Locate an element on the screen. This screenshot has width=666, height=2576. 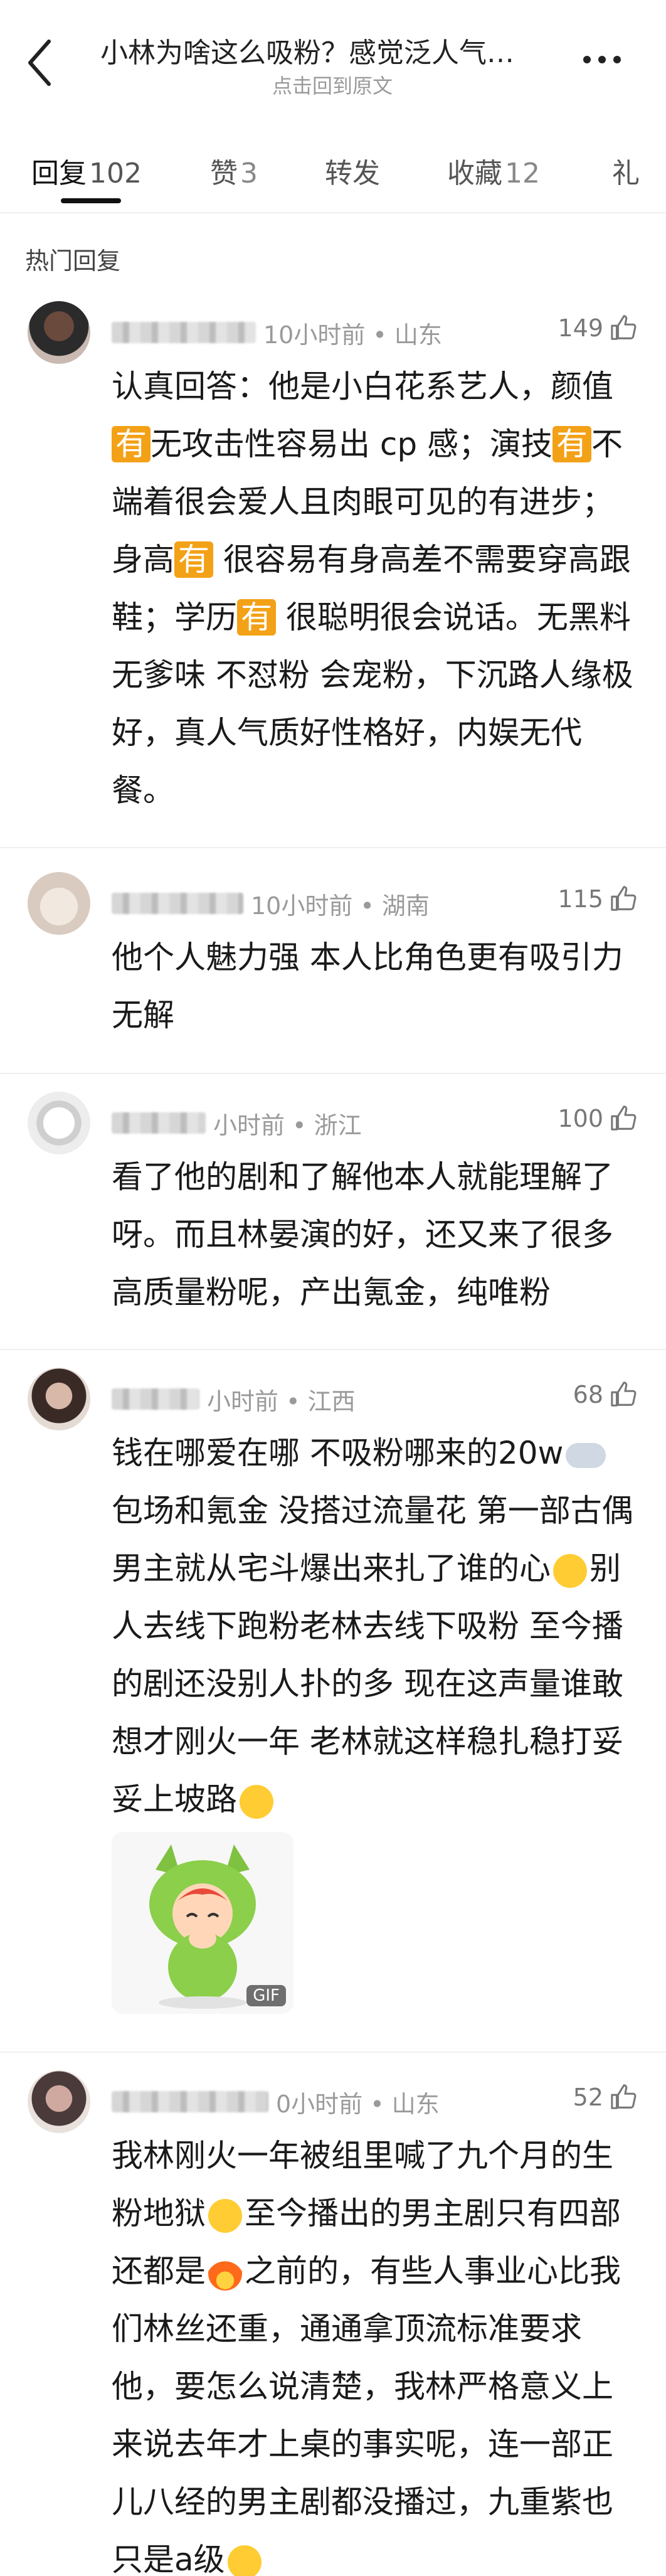
like-count: 149 is located at coordinates (580, 328).